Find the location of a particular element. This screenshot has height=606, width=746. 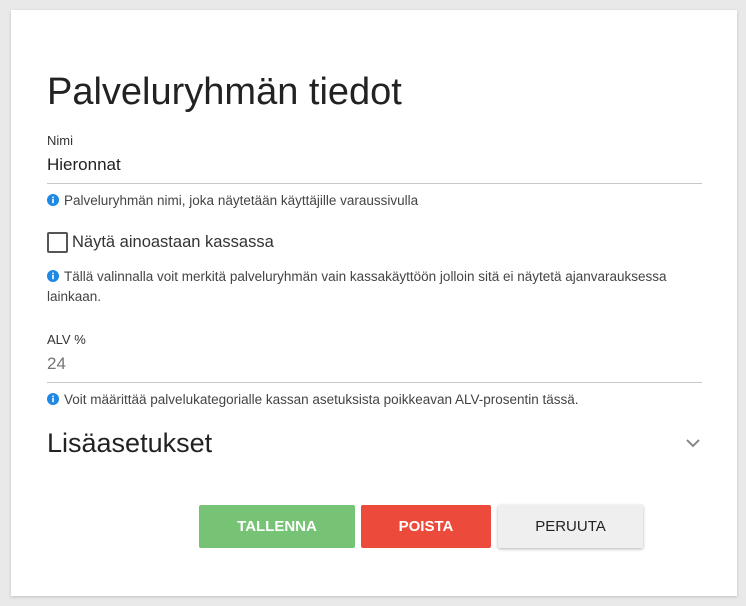

vat-input is located at coordinates (374, 365).